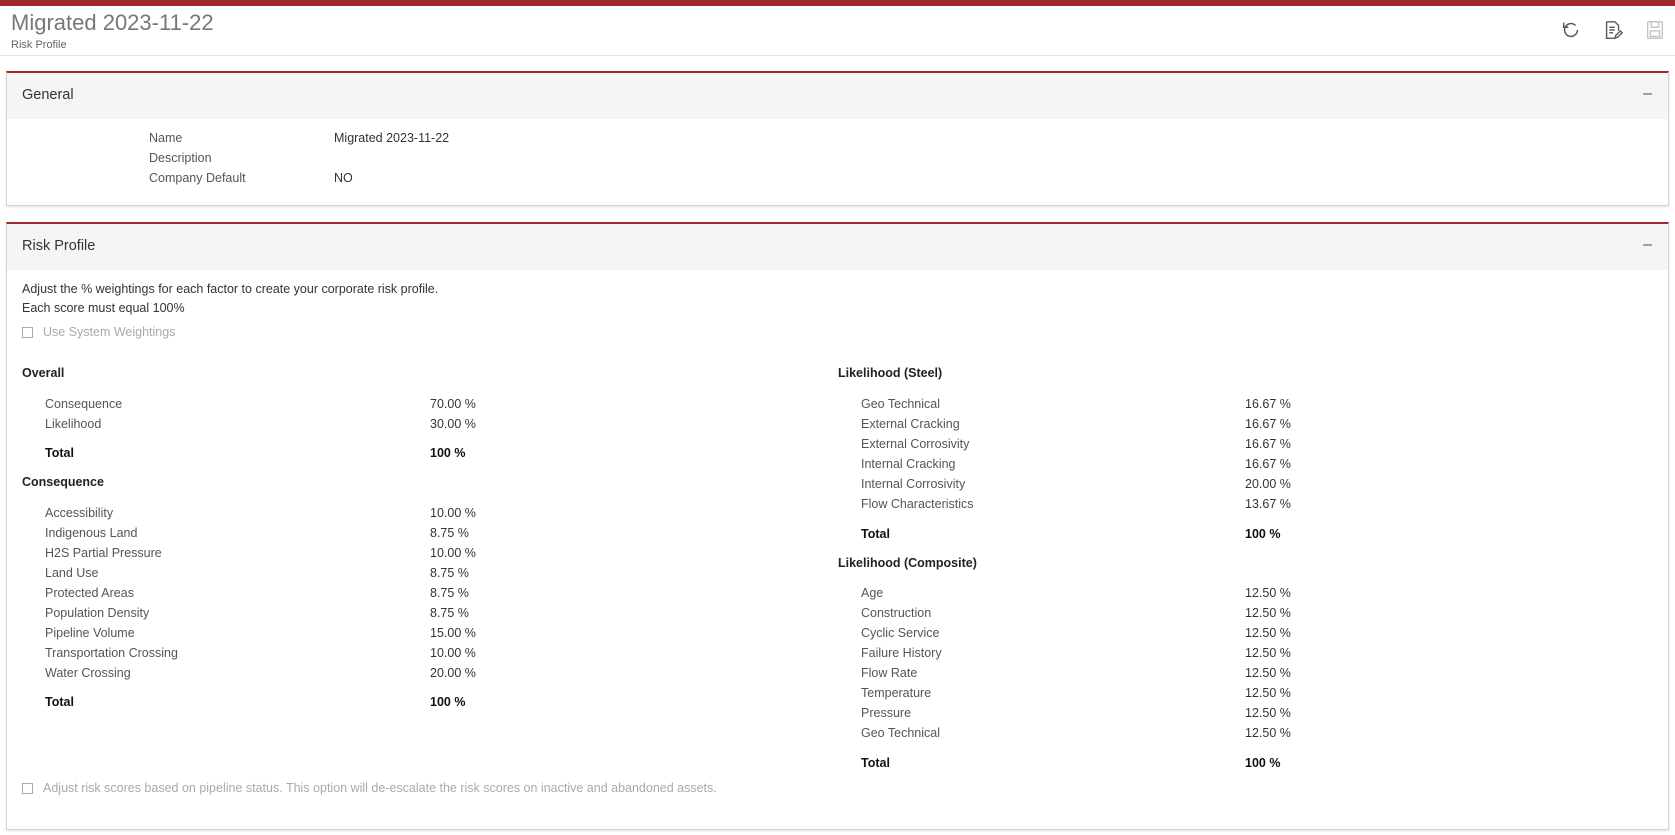 This screenshot has height=835, width=1675. Describe the element at coordinates (97, 613) in the screenshot. I see `weight-label: Population Density` at that location.